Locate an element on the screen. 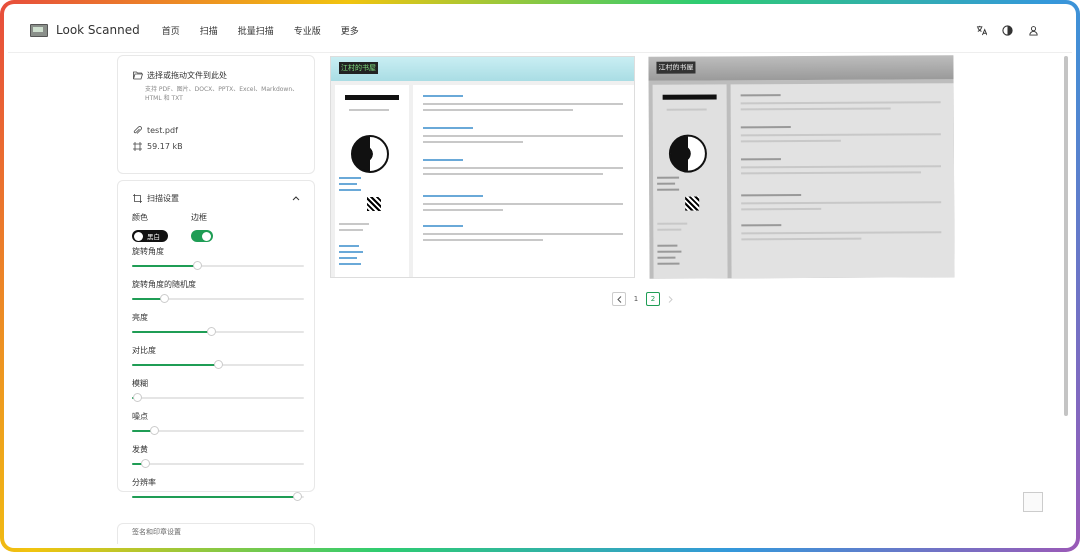  theme-contrast-icon is located at coordinates (1007, 30).